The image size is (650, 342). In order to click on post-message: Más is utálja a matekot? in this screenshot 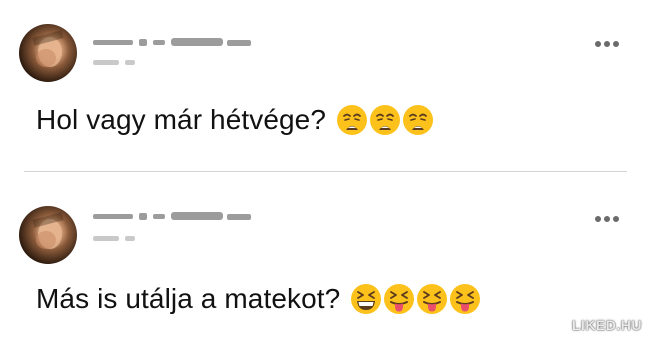, I will do `click(258, 299)`.